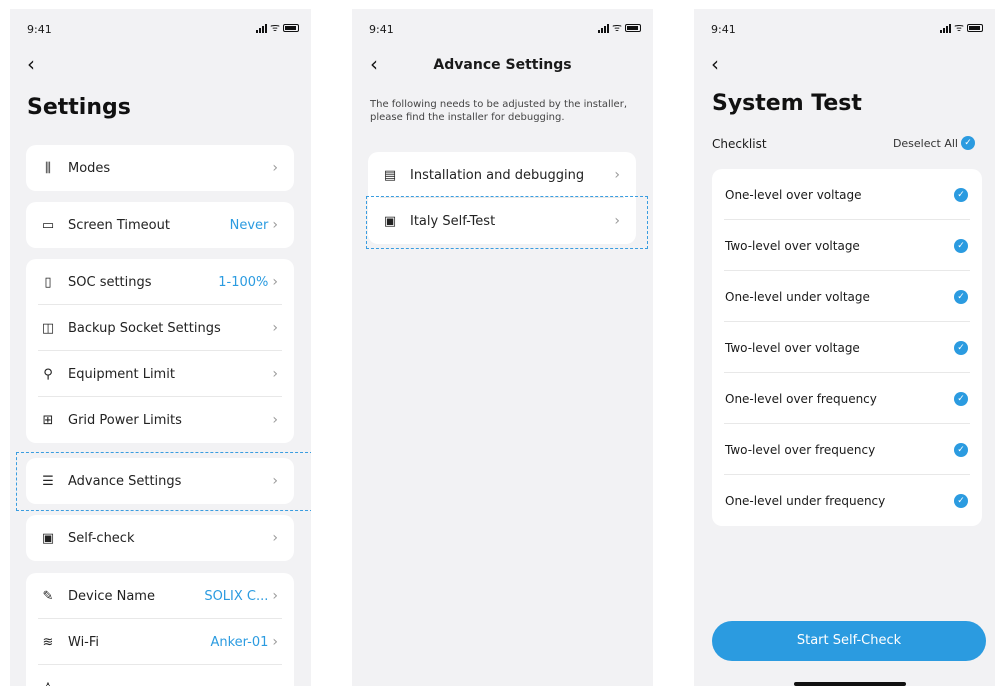 This screenshot has width=995, height=686. I want to click on socket-icon: ◫, so click(48, 328).